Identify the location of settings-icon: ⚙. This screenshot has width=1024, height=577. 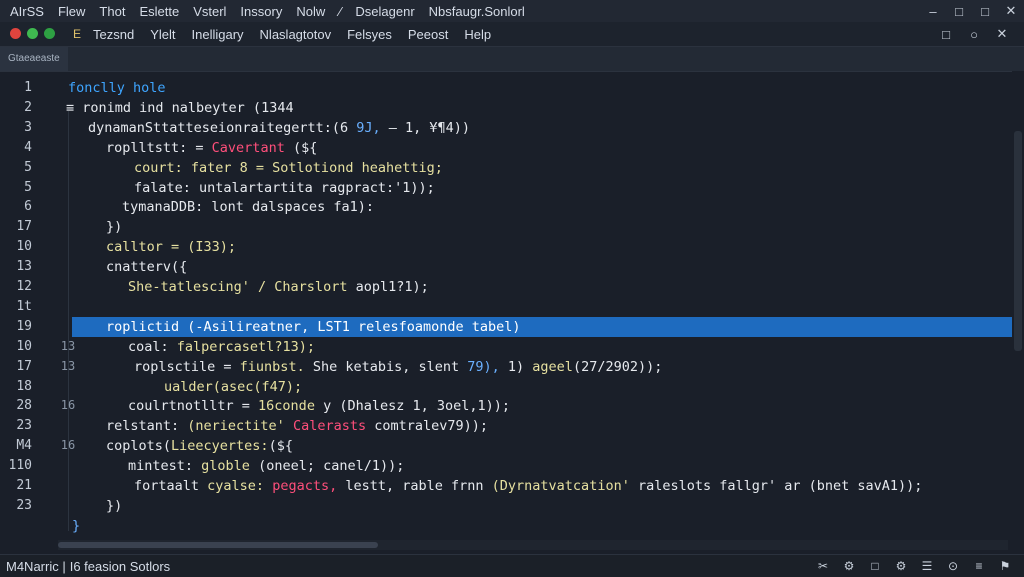
(901, 566).